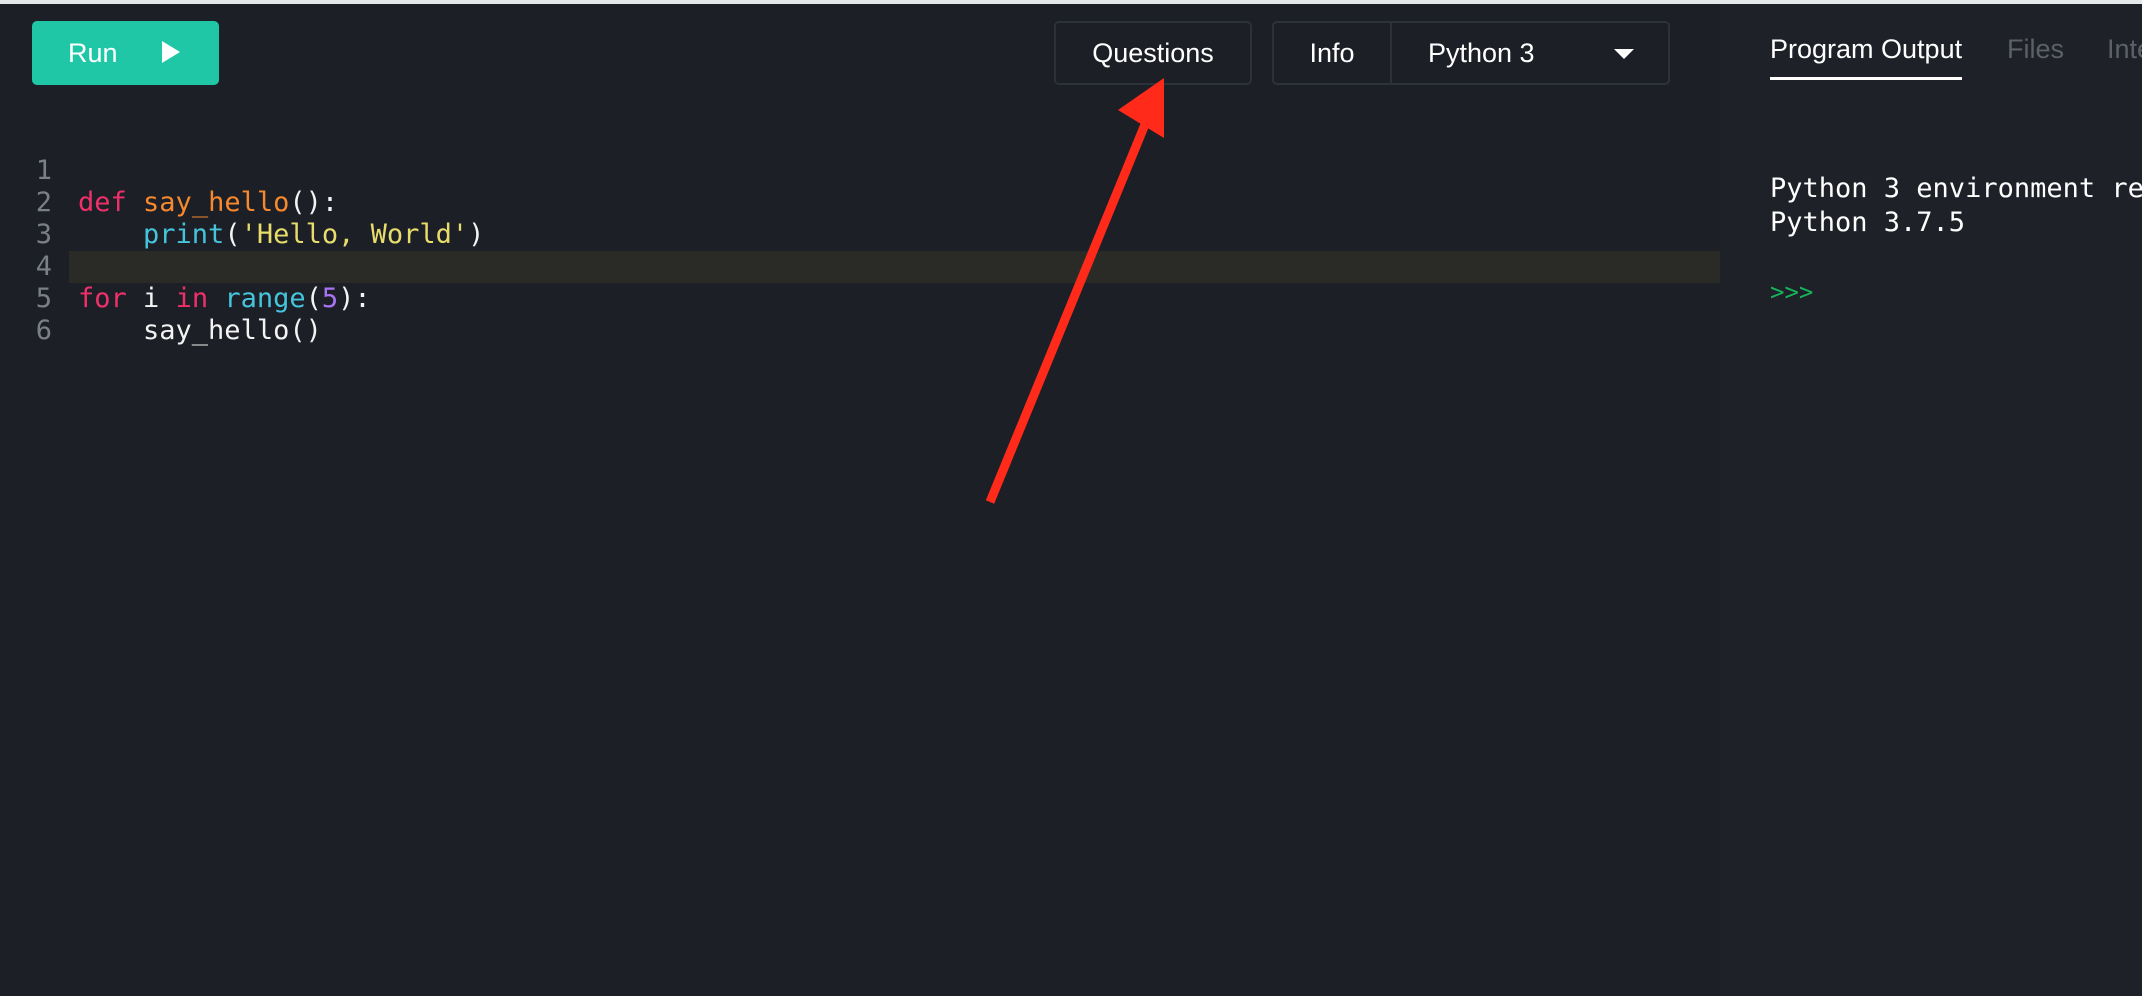 Image resolution: width=2142 pixels, height=996 pixels. Describe the element at coordinates (171, 52) in the screenshot. I see `play-icon` at that location.